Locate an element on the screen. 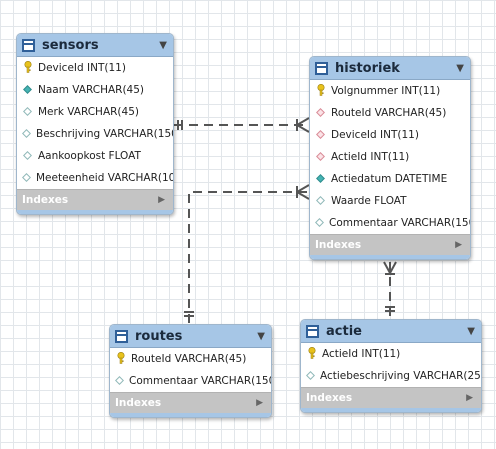 The image size is (496, 449). entity-title: historiek is located at coordinates (367, 68).